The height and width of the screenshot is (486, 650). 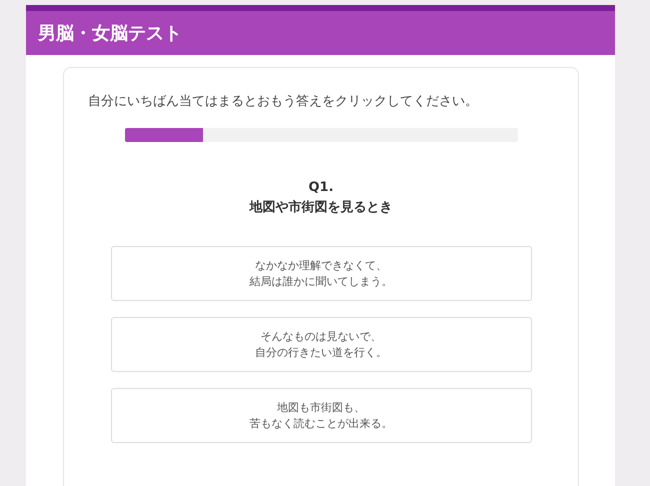 What do you see at coordinates (110, 33) in the screenshot?
I see `page-title: 男脳・女脳テスト` at bounding box center [110, 33].